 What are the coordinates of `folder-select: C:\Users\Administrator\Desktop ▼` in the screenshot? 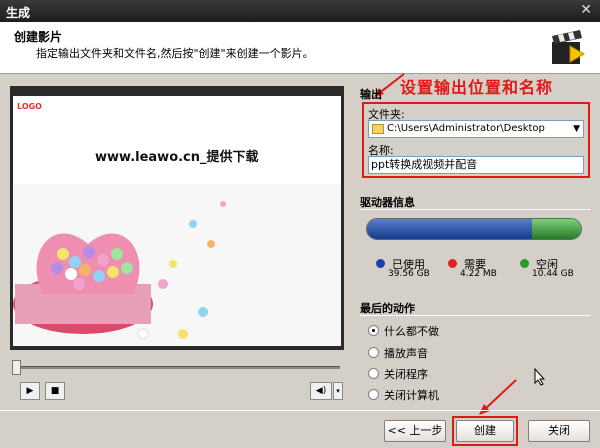 It's located at (476, 129).